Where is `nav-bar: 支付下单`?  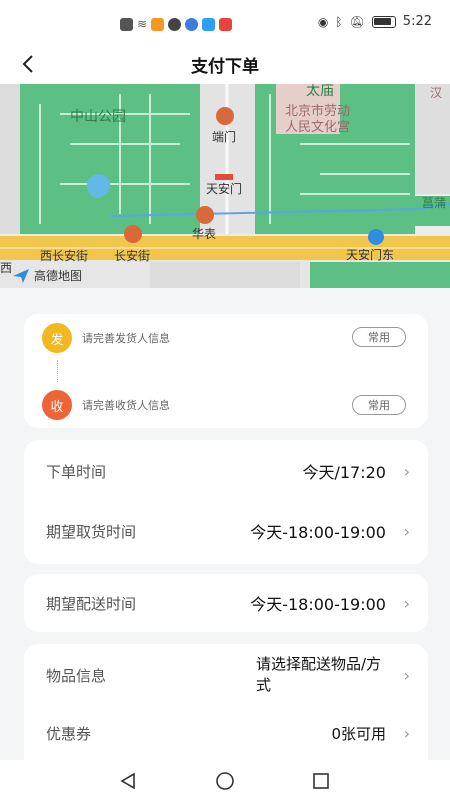
nav-bar: 支付下单 is located at coordinates (225, 64).